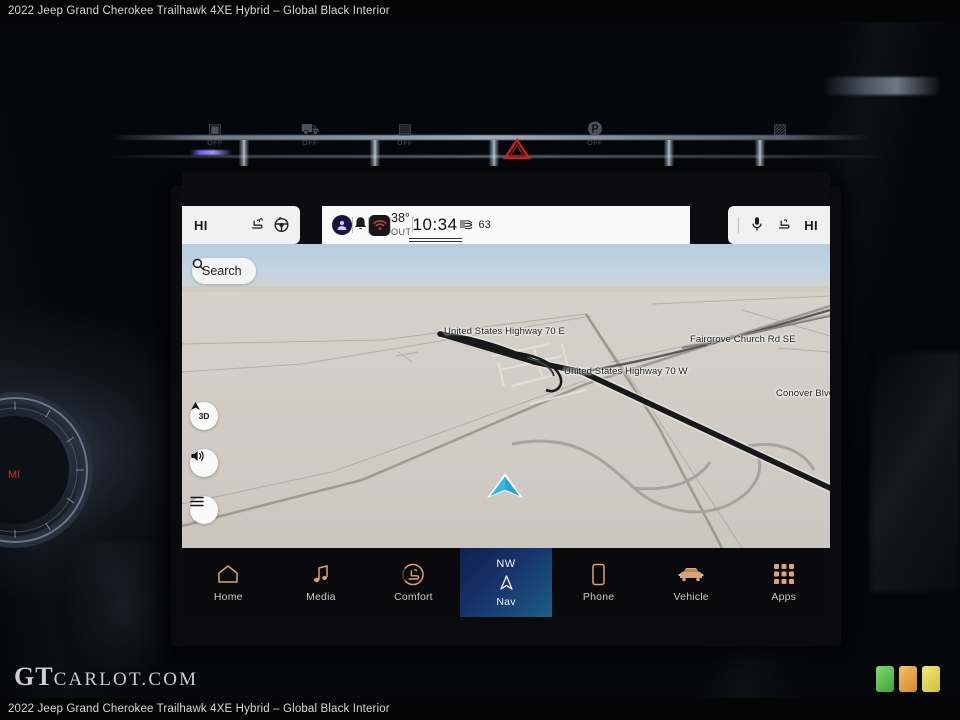 The width and height of the screenshot is (960, 720). I want to click on road-label: United States Highway 70 E, so click(504, 331).